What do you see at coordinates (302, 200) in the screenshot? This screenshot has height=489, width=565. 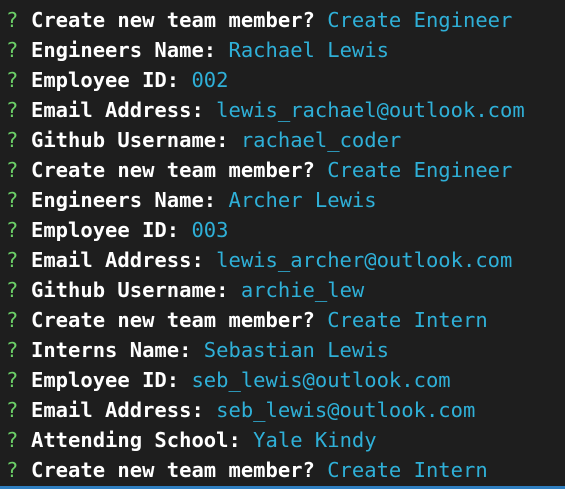 I see `prompt-answer: Archer Lewis` at bounding box center [302, 200].